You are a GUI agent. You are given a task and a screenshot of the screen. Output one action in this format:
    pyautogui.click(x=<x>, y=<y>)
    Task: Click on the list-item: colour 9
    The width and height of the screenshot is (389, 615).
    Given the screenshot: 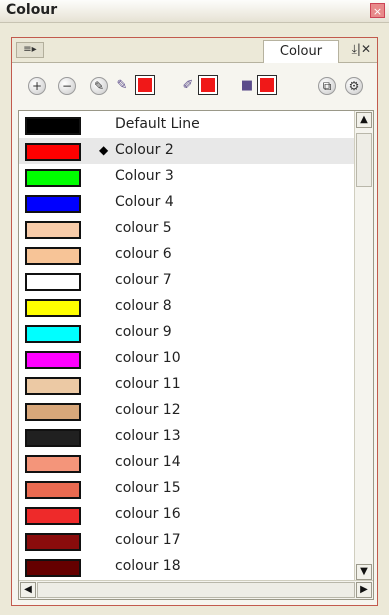 What is the action you would take?
    pyautogui.click(x=187, y=333)
    